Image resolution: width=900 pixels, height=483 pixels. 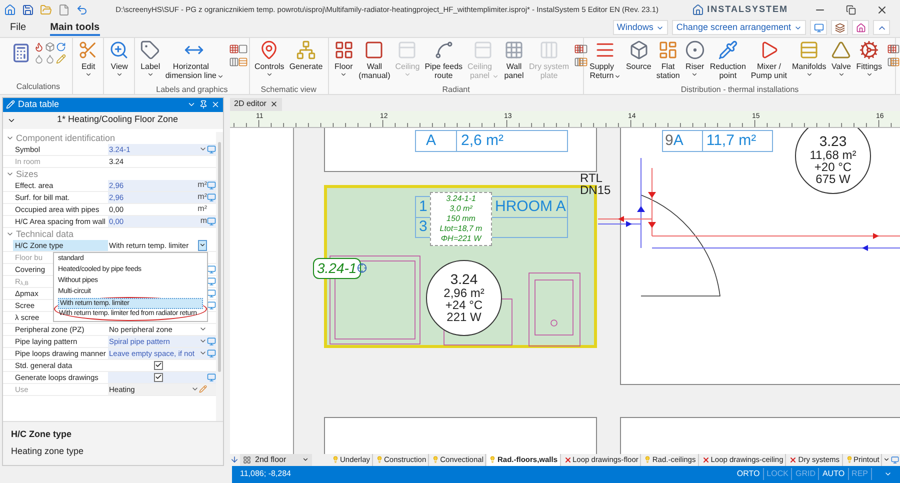 What do you see at coordinates (464, 280) in the screenshot?
I see `room-bubble-line: 3.24` at bounding box center [464, 280].